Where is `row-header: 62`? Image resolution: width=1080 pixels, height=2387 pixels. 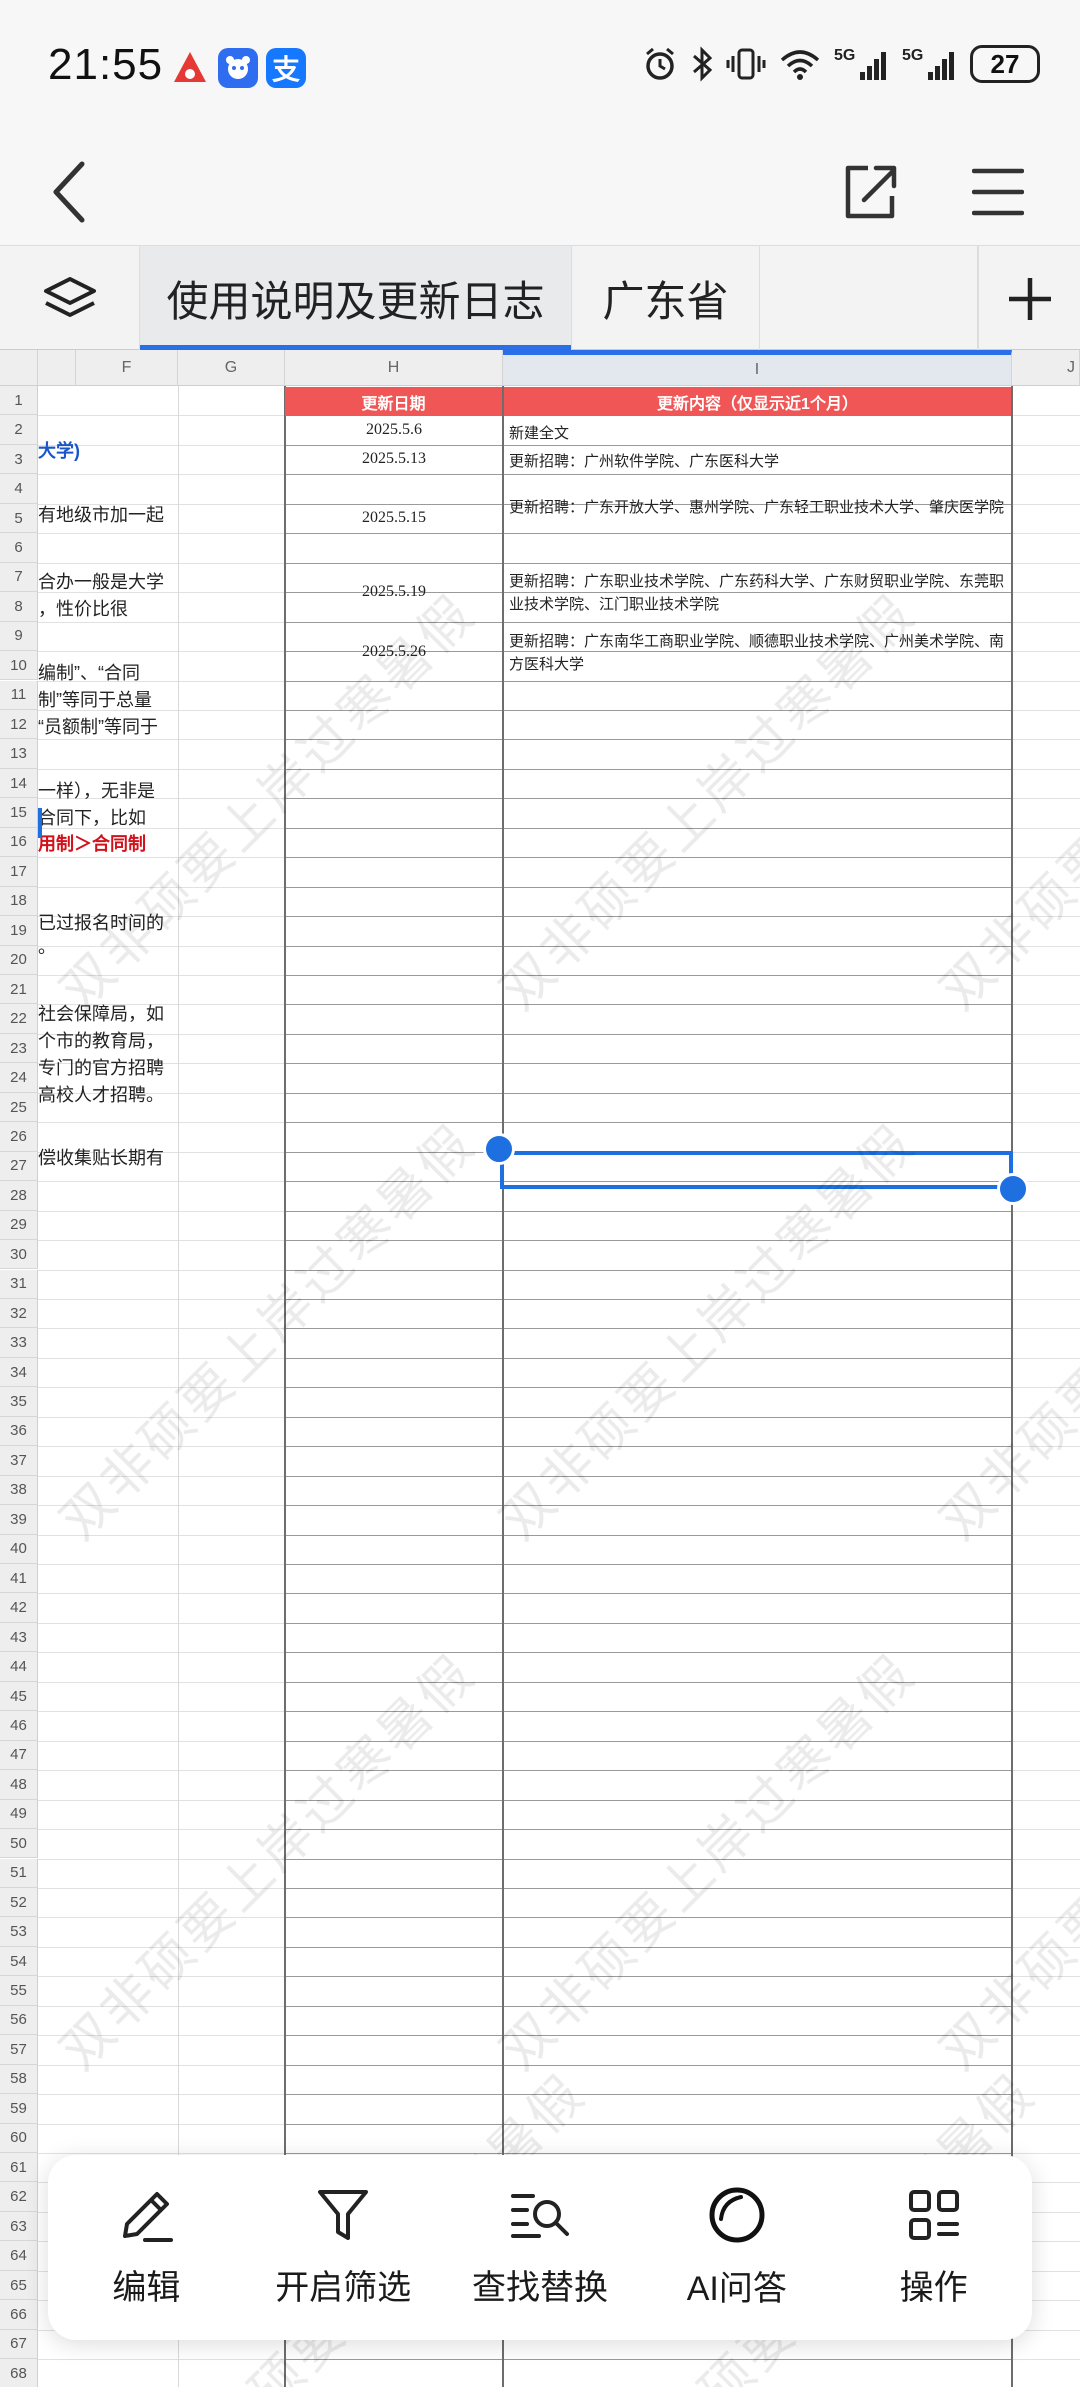 row-header: 62 is located at coordinates (19, 2197).